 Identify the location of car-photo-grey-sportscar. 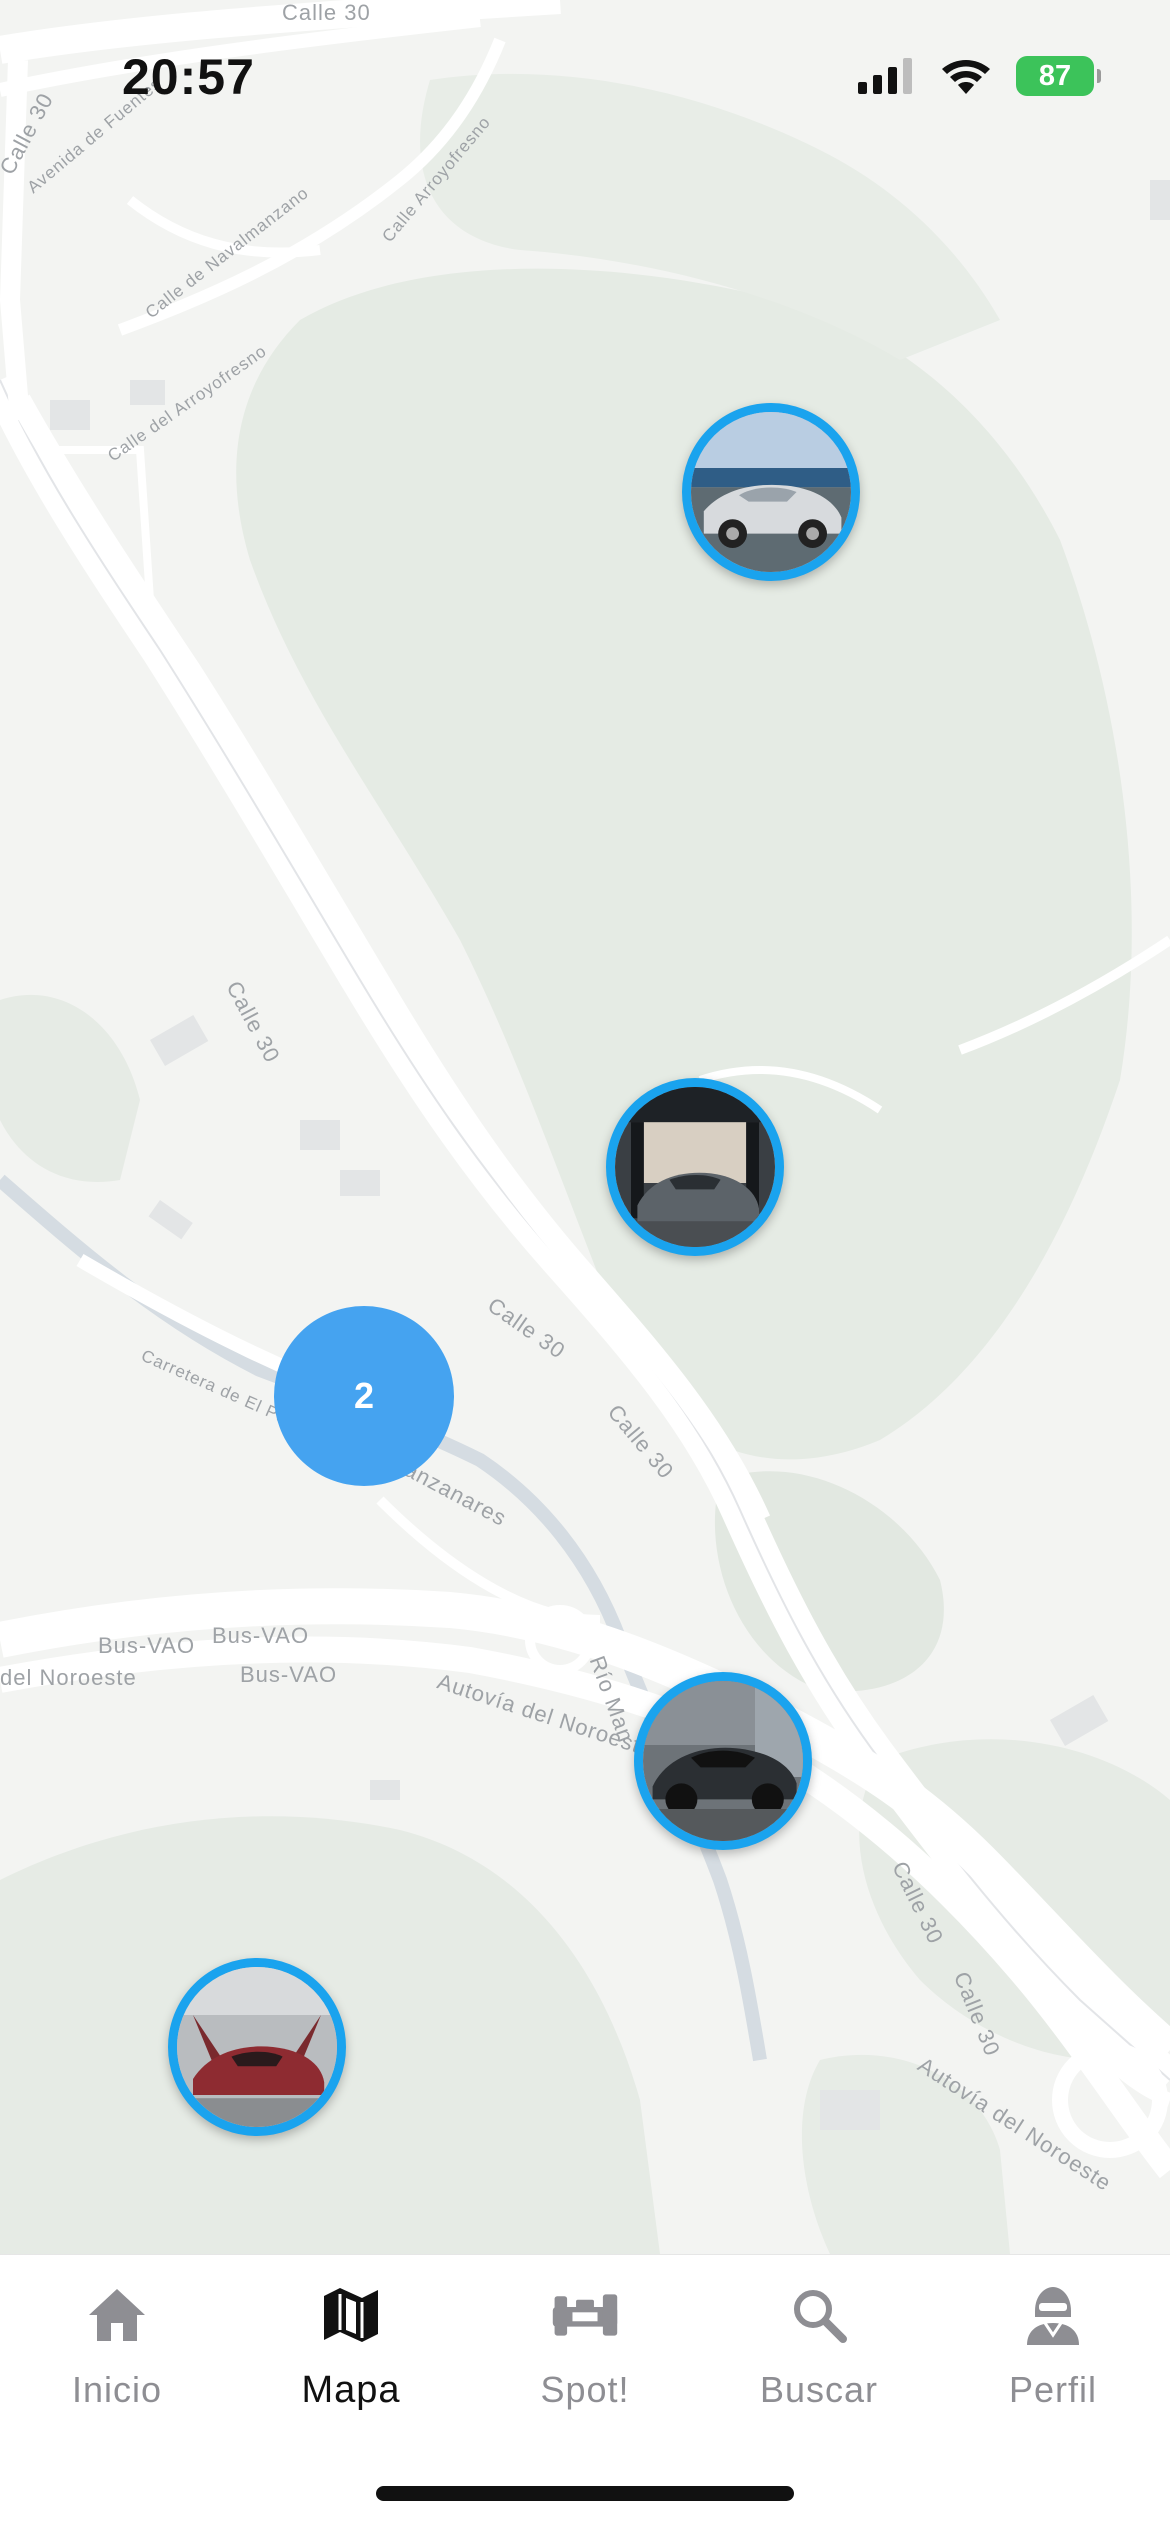
(695, 1167).